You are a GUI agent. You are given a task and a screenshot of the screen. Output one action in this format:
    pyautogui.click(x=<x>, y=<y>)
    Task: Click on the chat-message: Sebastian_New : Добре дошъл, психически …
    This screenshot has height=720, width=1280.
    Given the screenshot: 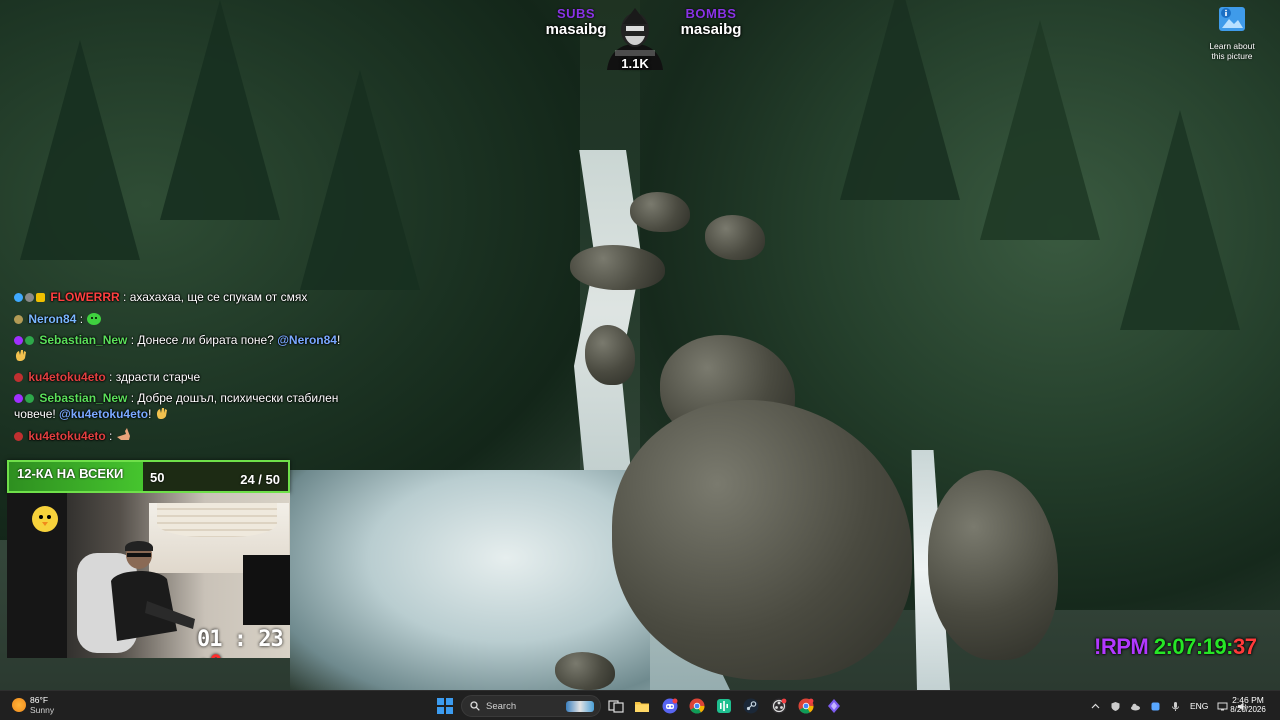 What is the action you would take?
    pyautogui.click(x=194, y=406)
    